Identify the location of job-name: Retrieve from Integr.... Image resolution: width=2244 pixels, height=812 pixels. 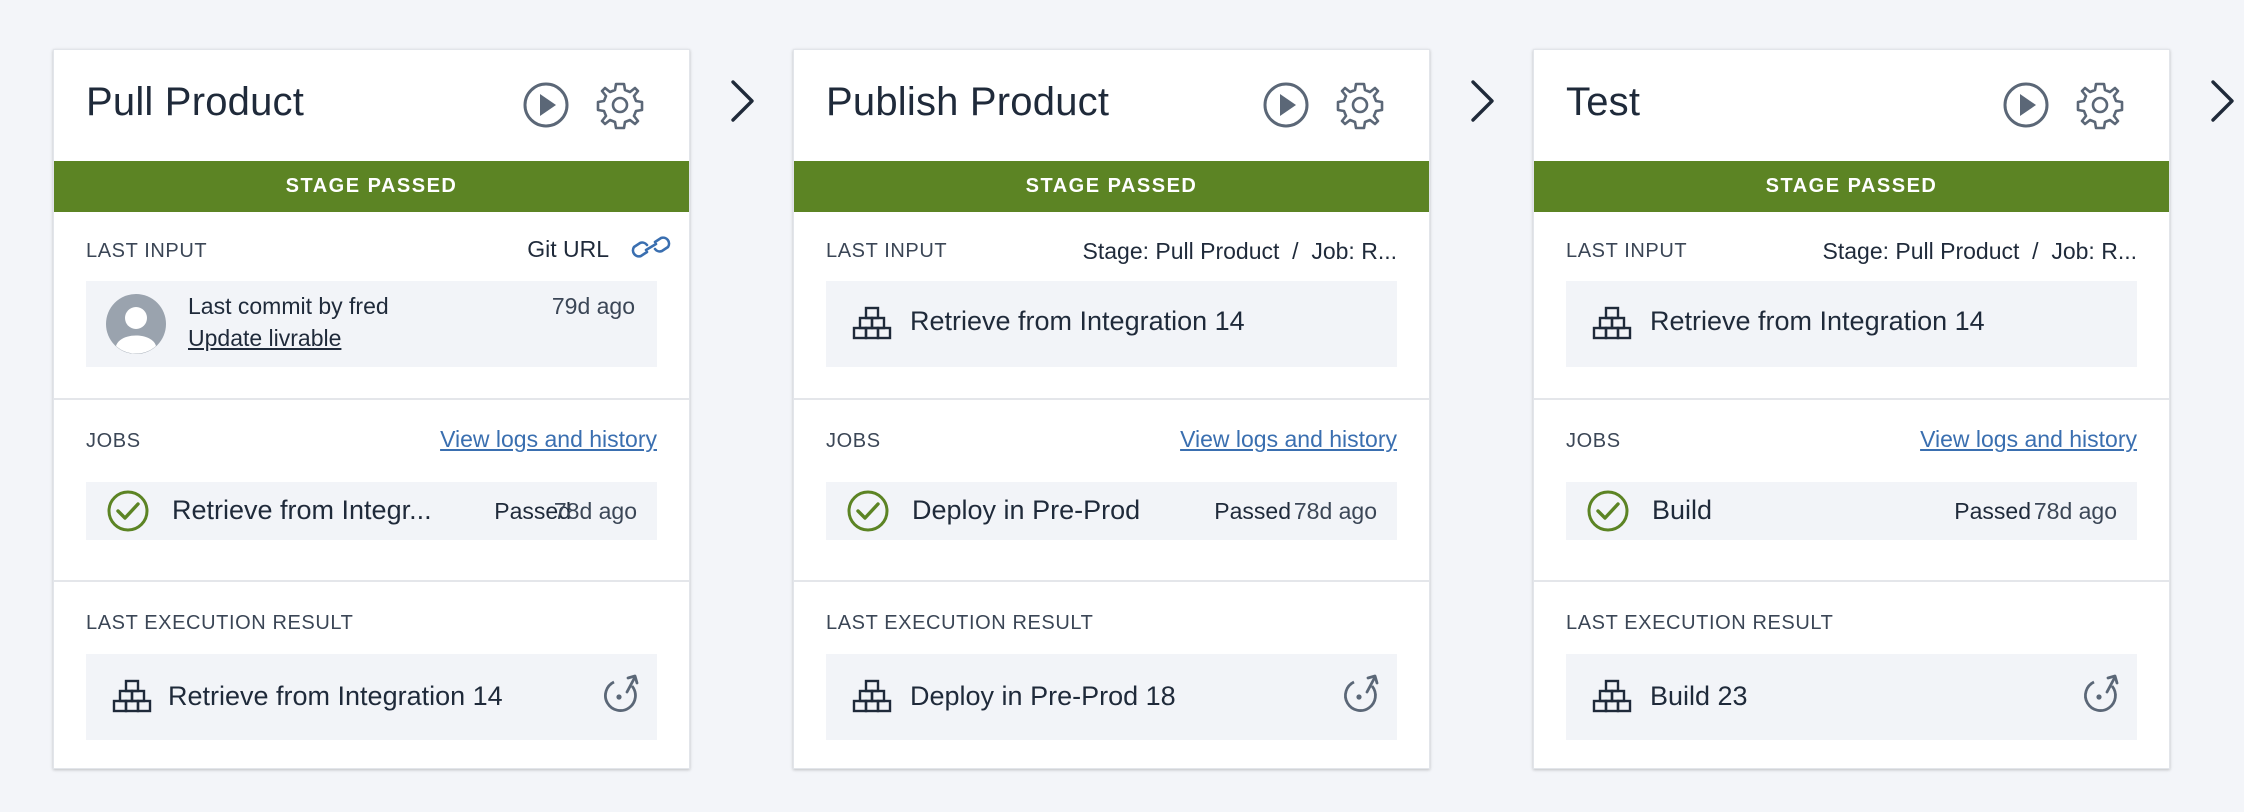
(302, 510).